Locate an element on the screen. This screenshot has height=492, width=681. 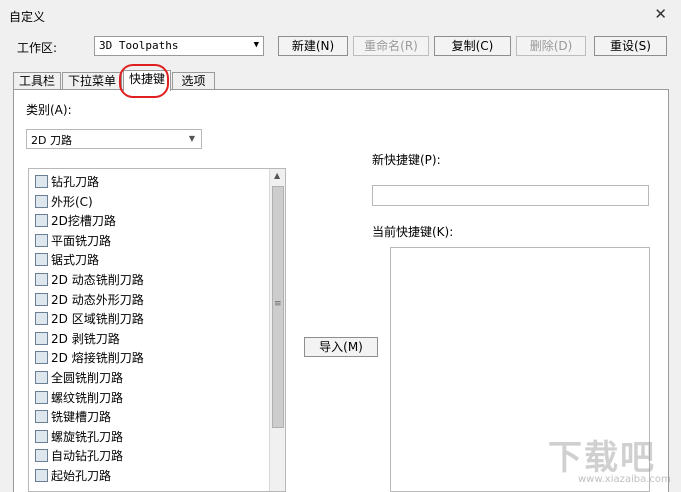
thread-mill-icon is located at coordinates (41, 397).